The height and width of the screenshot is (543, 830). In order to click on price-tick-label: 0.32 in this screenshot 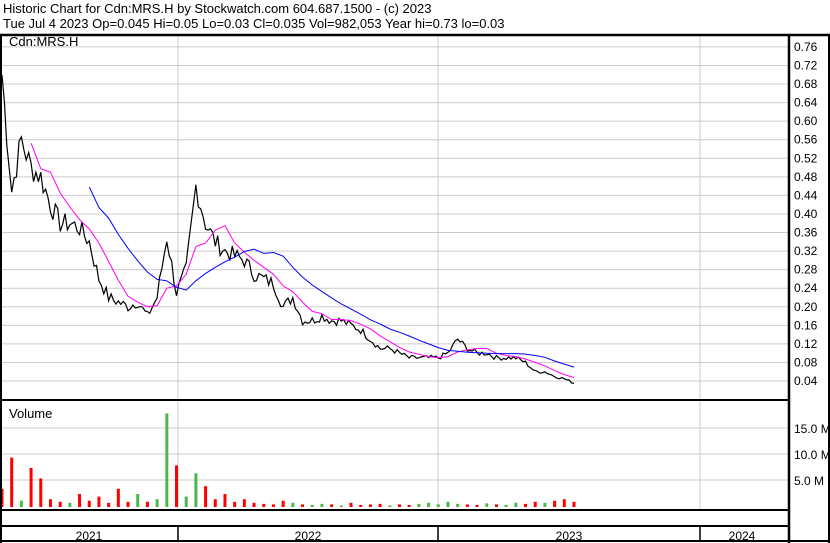, I will do `click(806, 251)`.